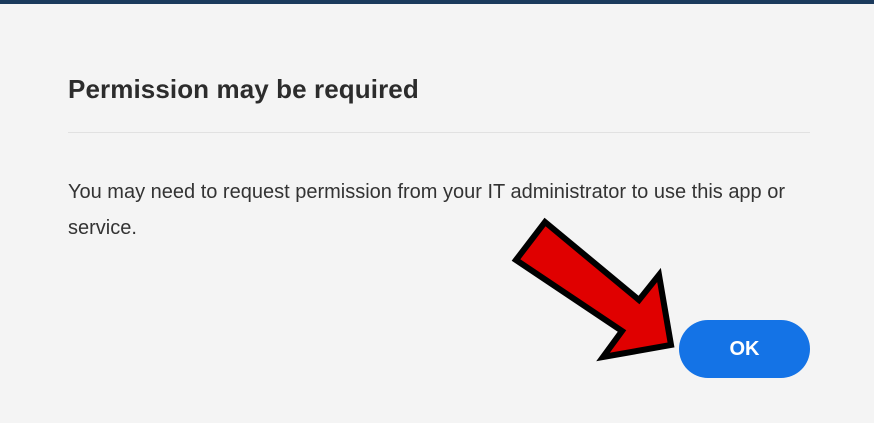 Image resolution: width=874 pixels, height=423 pixels. Describe the element at coordinates (744, 349) in the screenshot. I see `ok-button: OK` at that location.